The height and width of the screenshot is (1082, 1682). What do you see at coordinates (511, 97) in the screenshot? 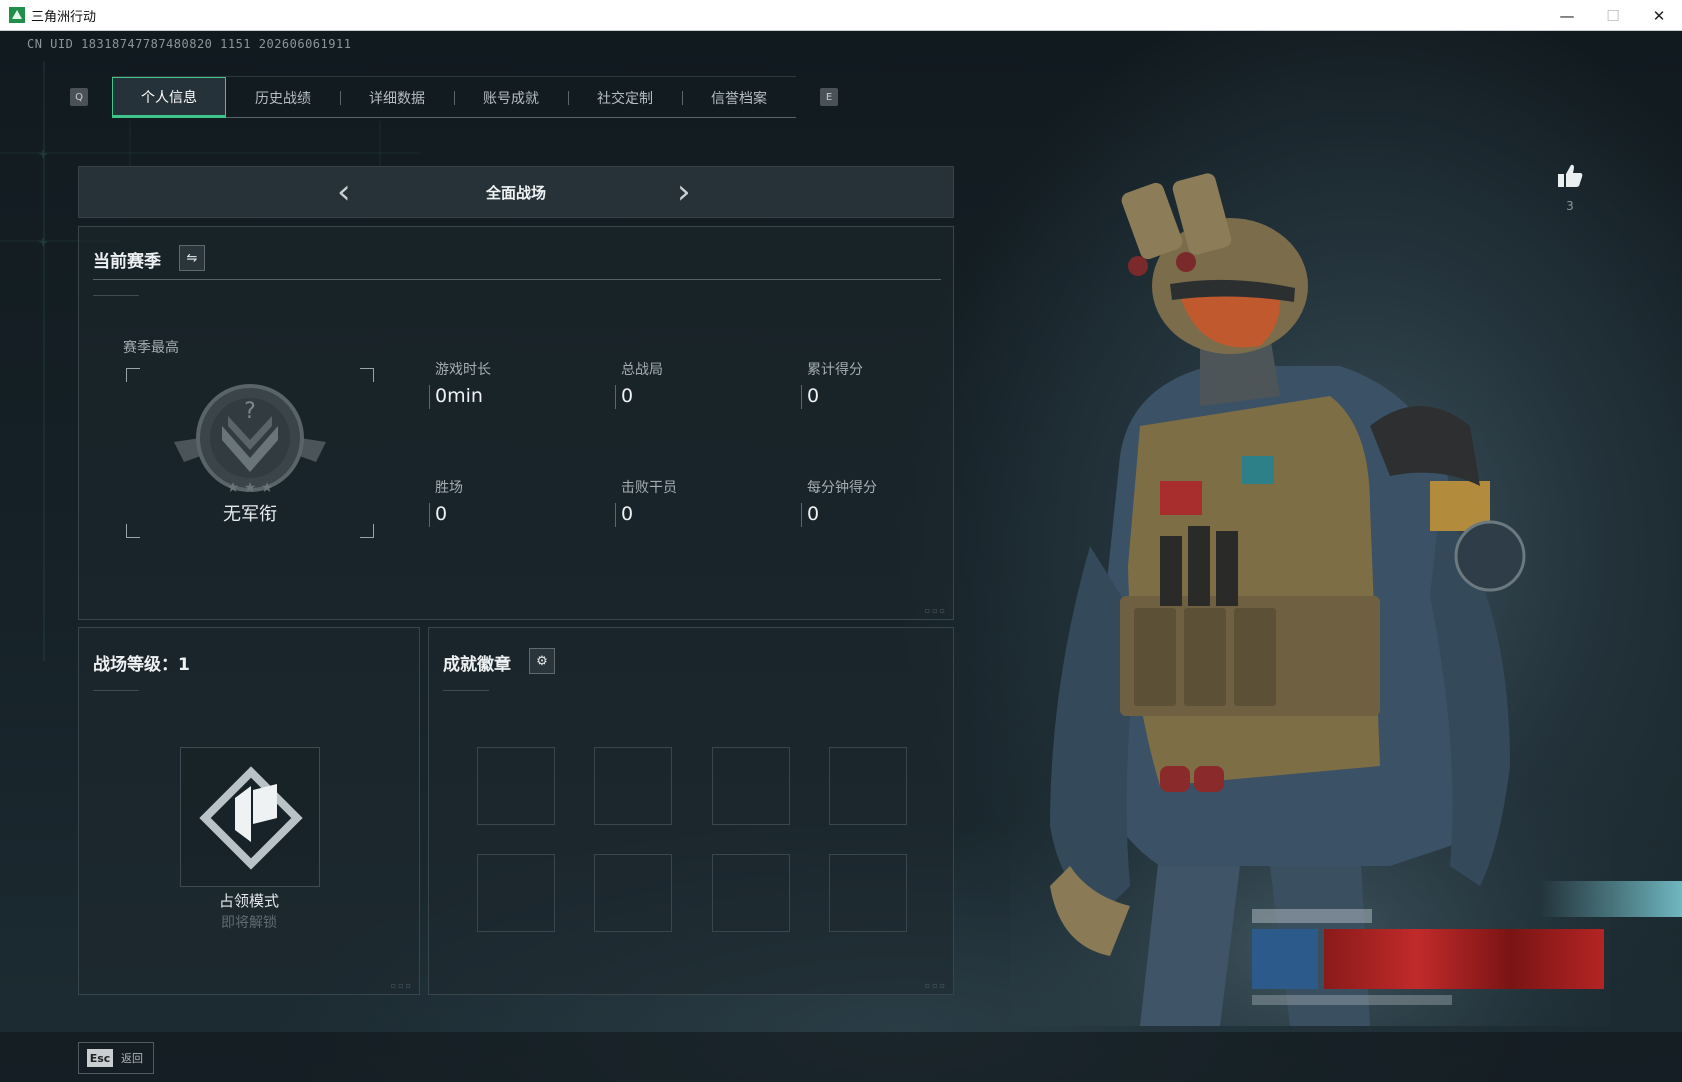
I see `tab-achievements: 账号成就` at bounding box center [511, 97].